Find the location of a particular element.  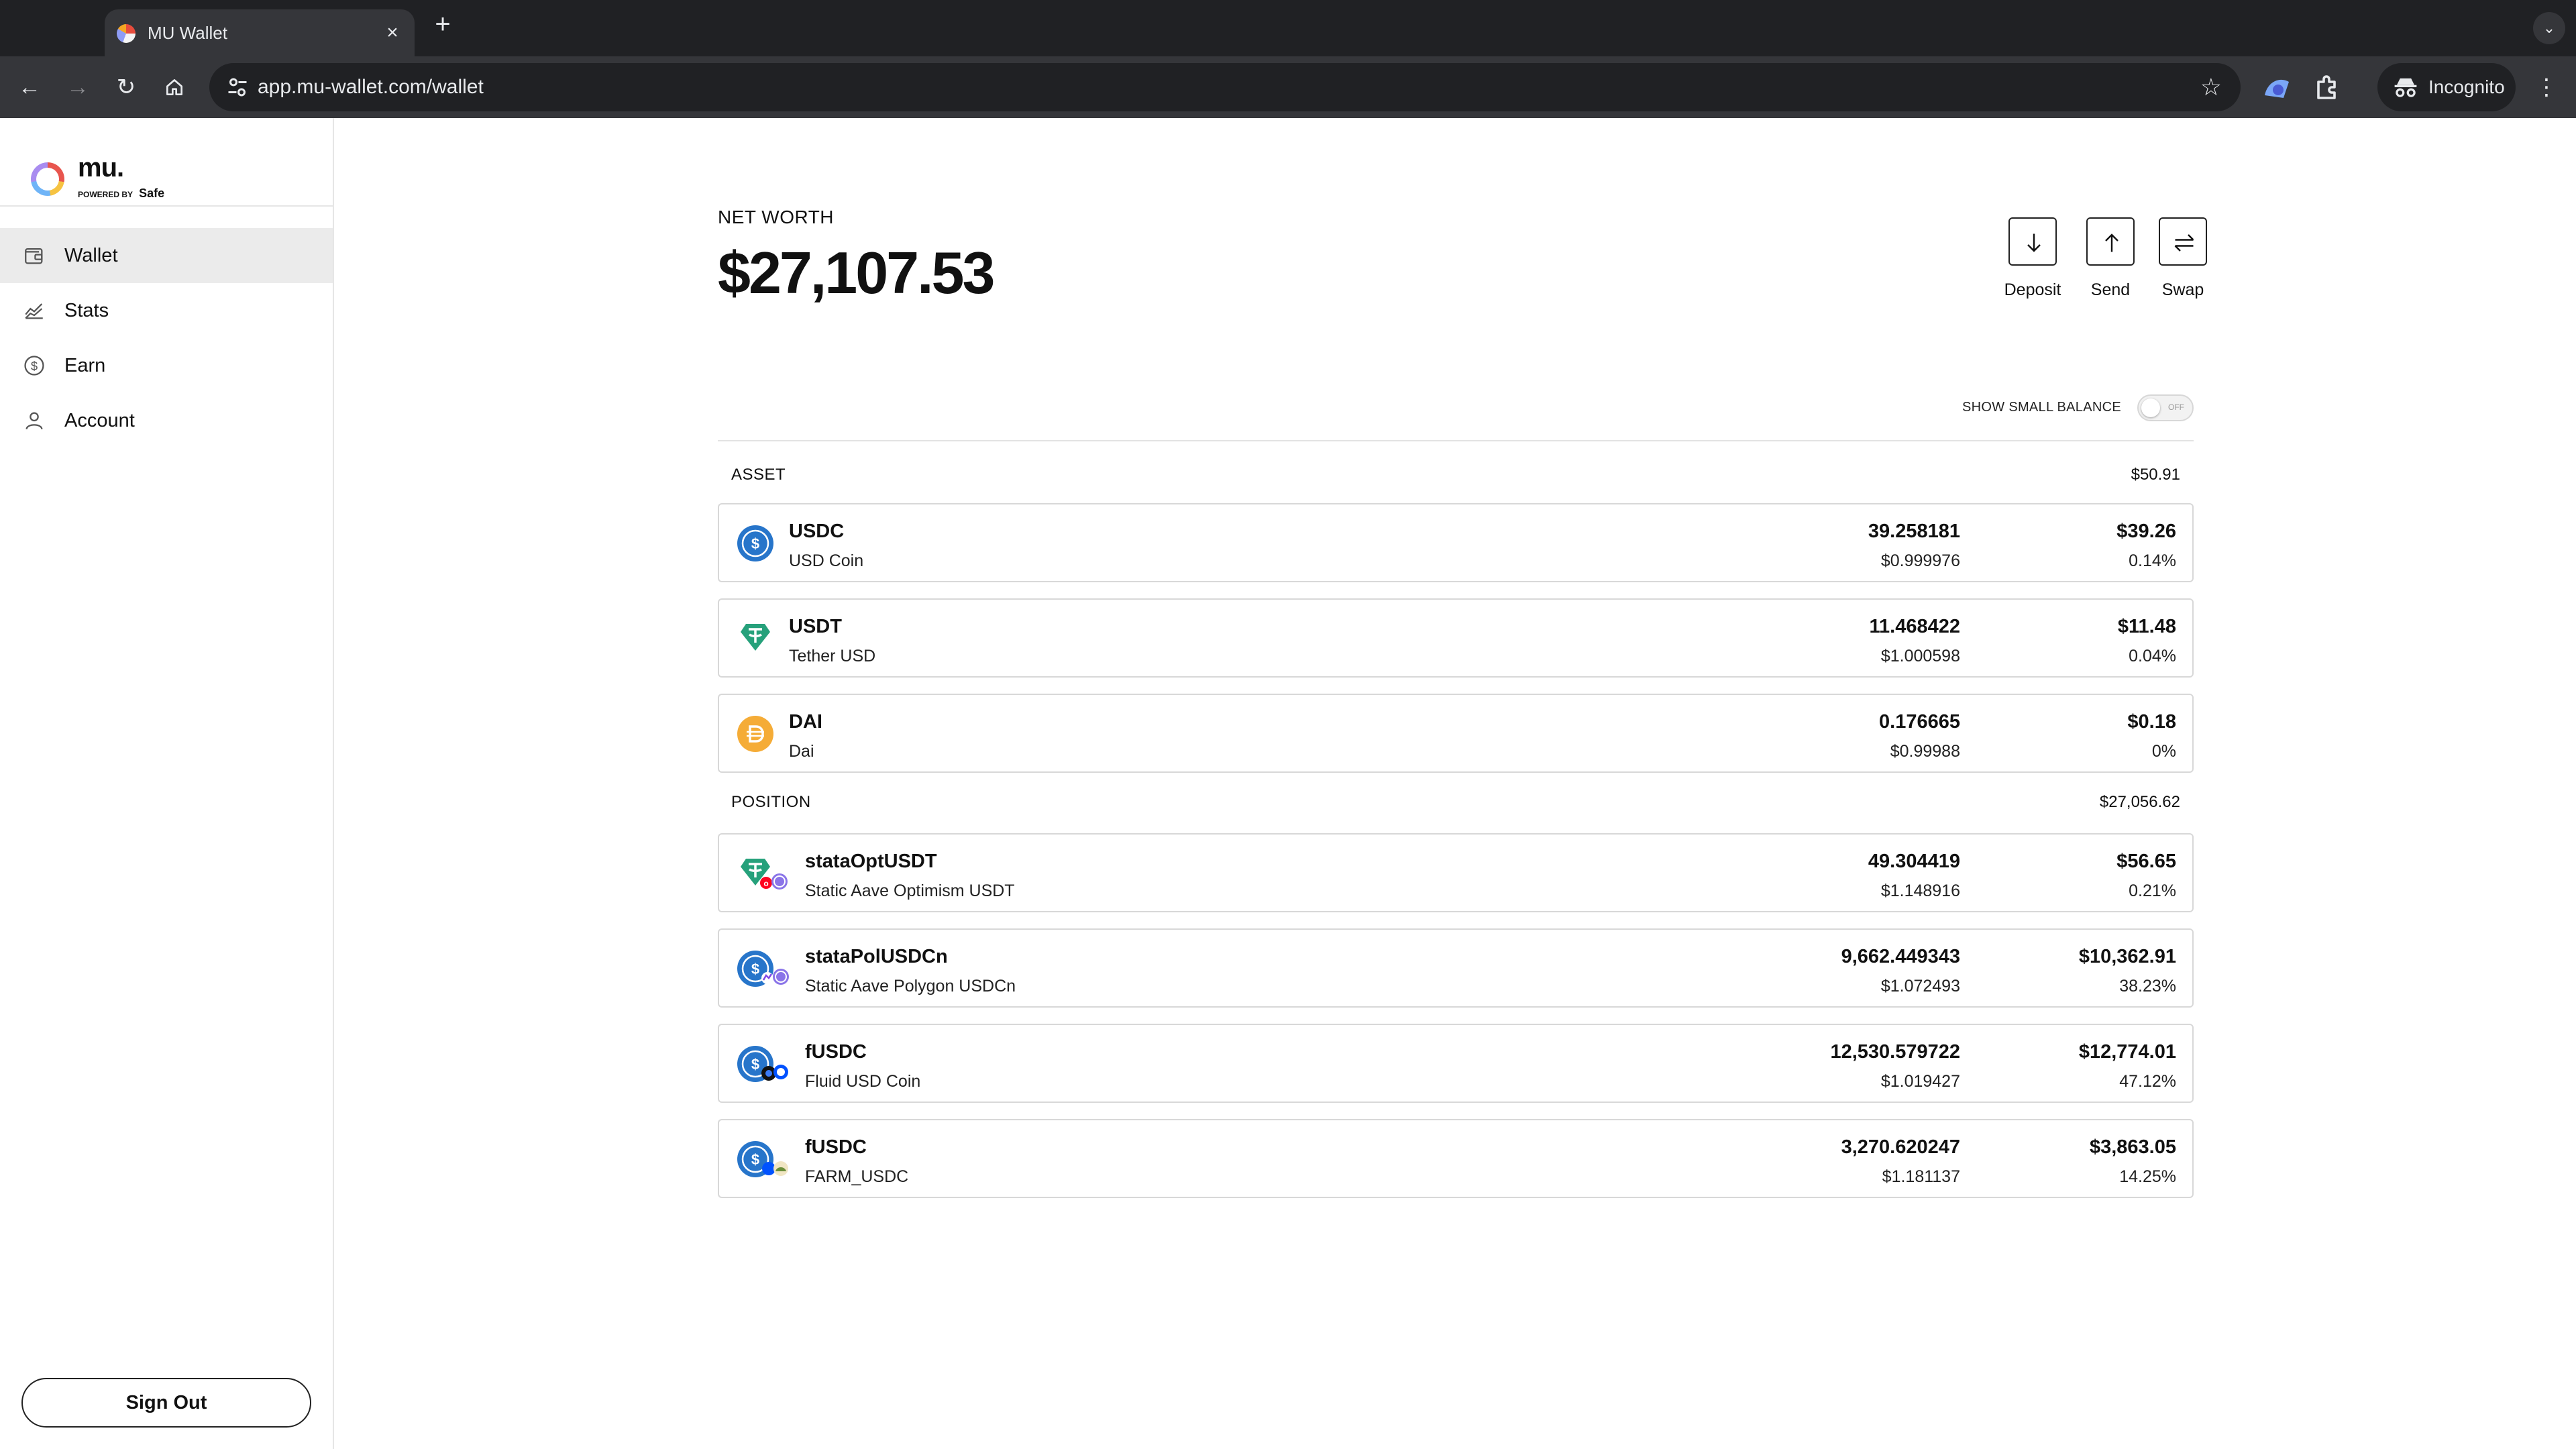

sidebar-item-wallet: Wallet is located at coordinates (166, 255).